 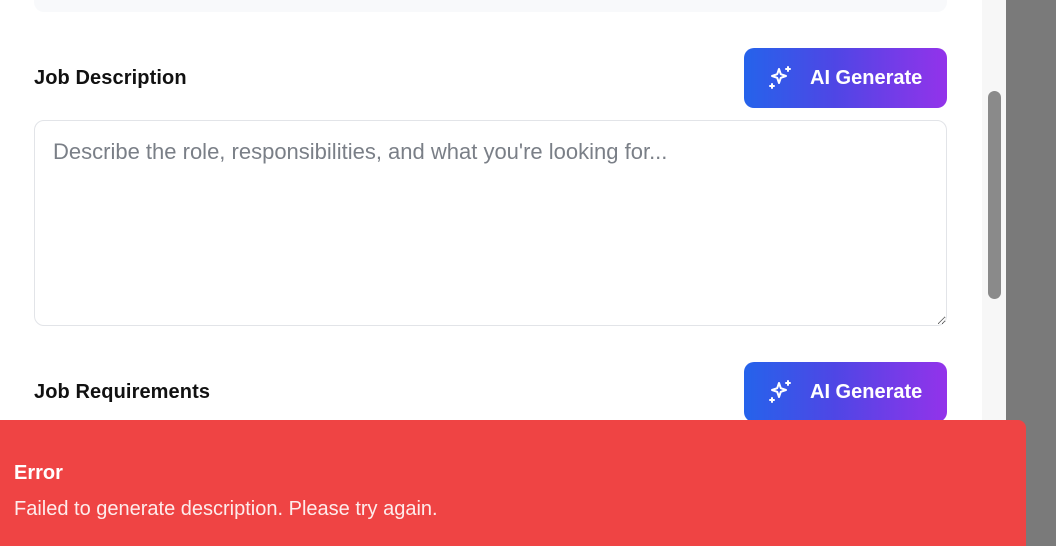 I want to click on error-toast-title: Error, so click(x=38, y=473).